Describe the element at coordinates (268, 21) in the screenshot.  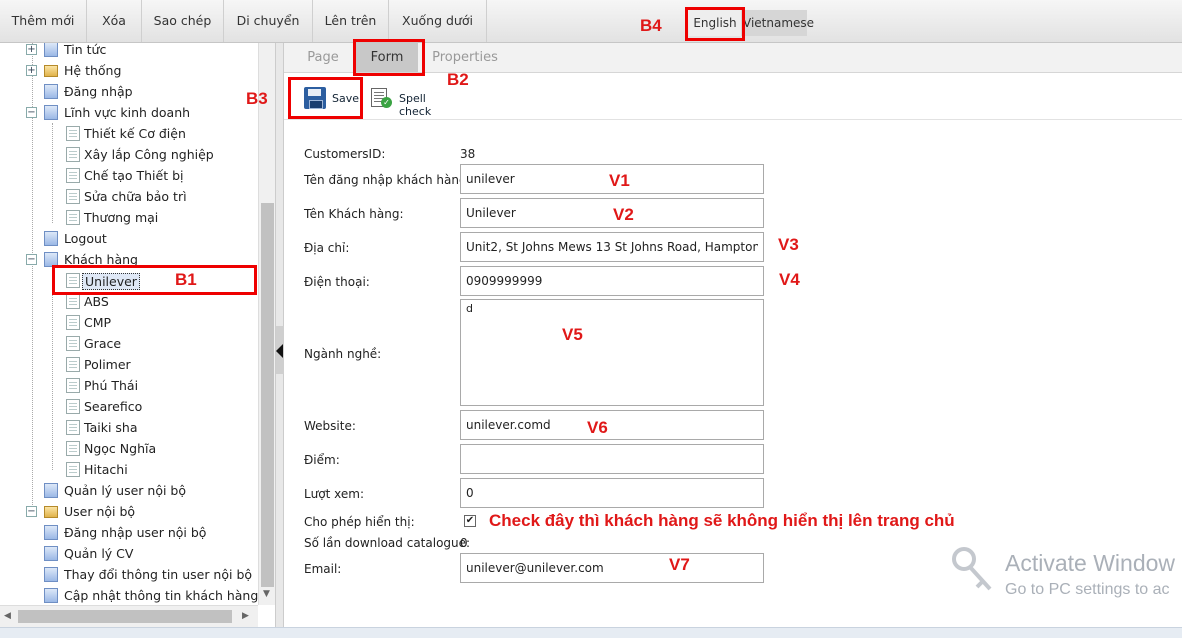
I see `move-button: Di chuyển` at that location.